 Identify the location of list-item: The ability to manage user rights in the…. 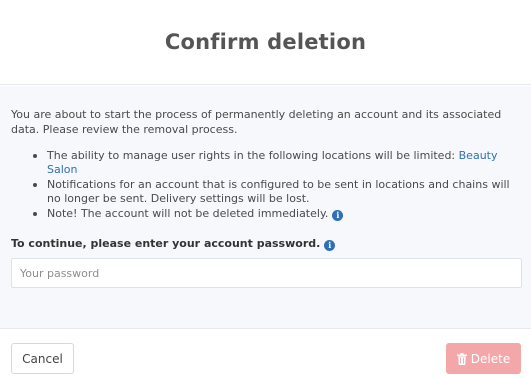
(277, 163).